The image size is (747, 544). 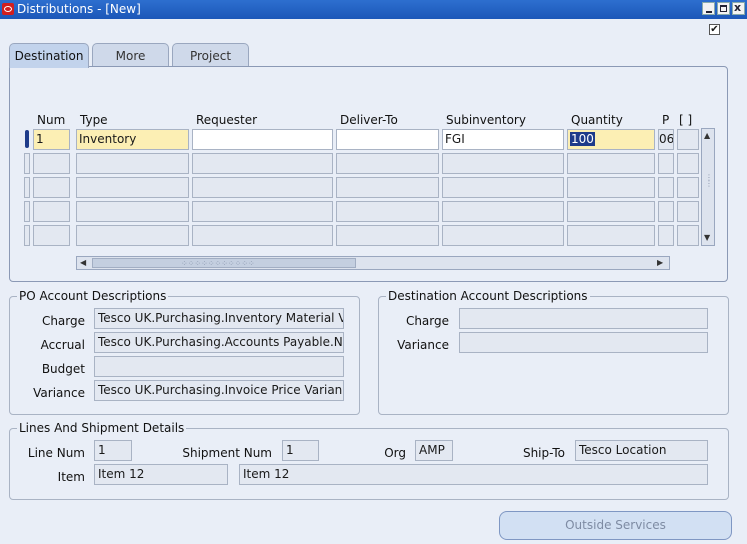 I want to click on horizontal-scrollbar: ◀ ⁘⁘⁘⁘⁘⁘⁘⁘⁘⁘⁘ ▶, so click(x=373, y=263).